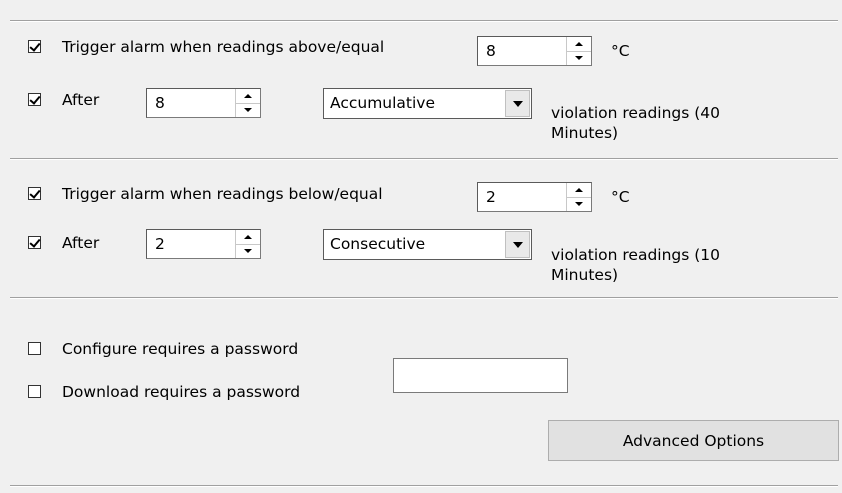 This screenshot has height=493, width=842. I want to click on top-divider, so click(424, 21).